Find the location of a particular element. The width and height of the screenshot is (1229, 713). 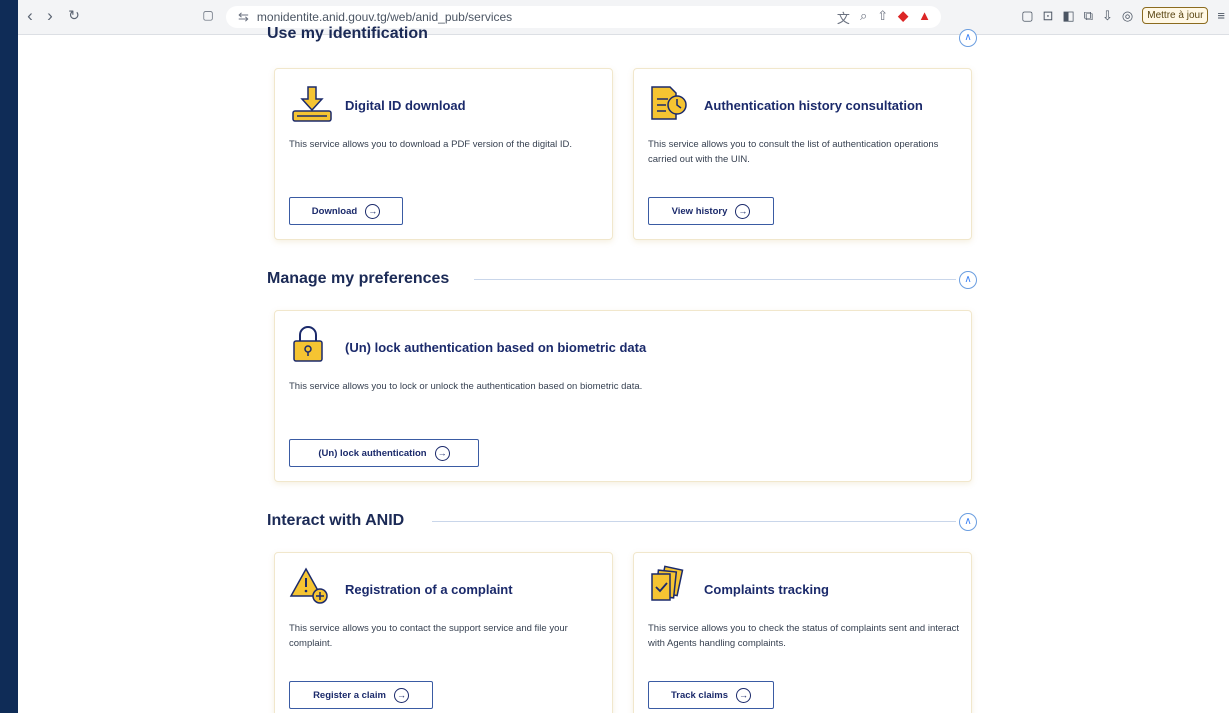

sidebar-icon: ◧ is located at coordinates (1068, 16).